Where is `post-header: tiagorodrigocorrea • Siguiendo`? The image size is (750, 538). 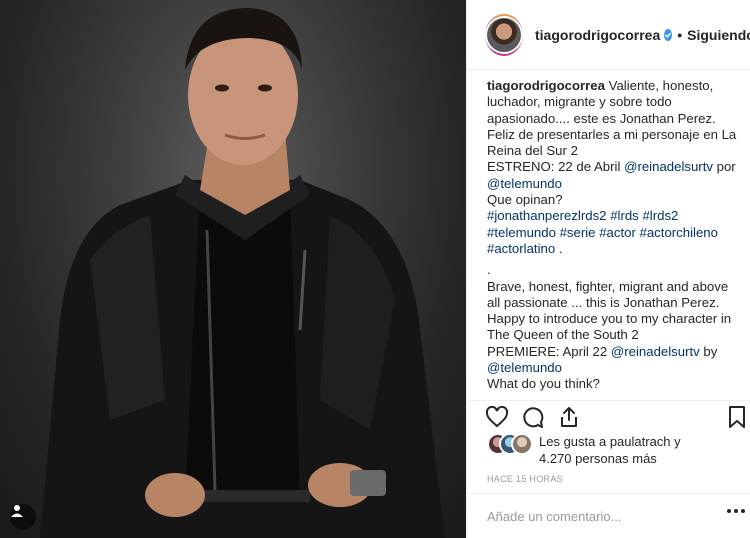
post-header: tiagorodrigocorrea • Siguiendo is located at coordinates (608, 35).